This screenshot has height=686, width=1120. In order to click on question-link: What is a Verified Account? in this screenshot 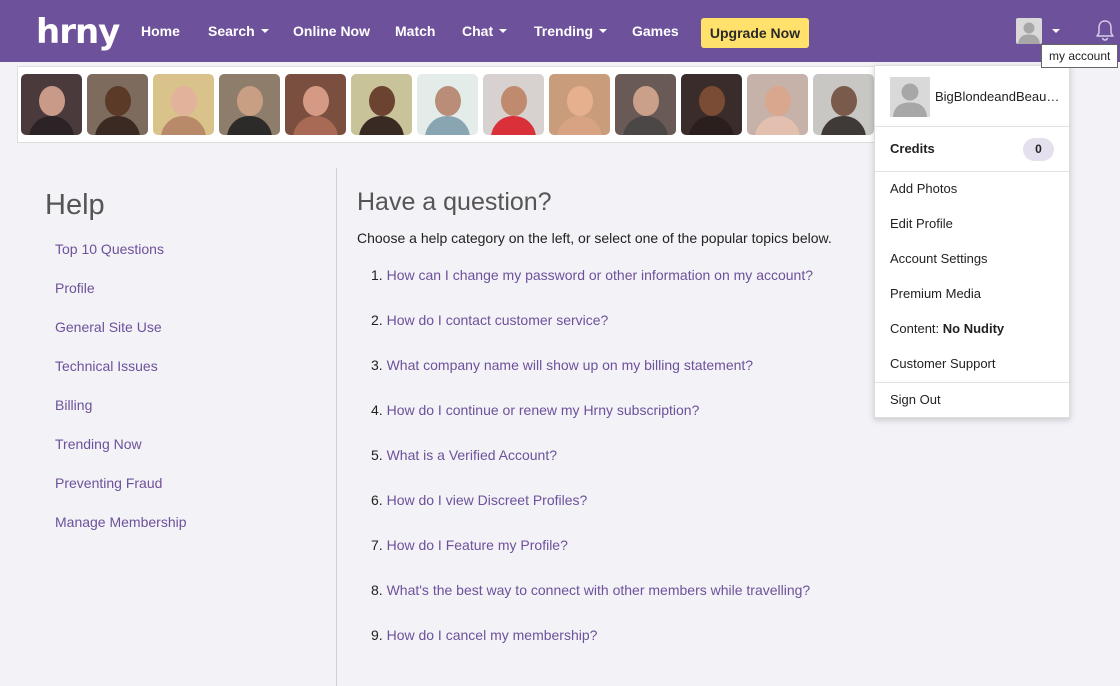, I will do `click(472, 455)`.